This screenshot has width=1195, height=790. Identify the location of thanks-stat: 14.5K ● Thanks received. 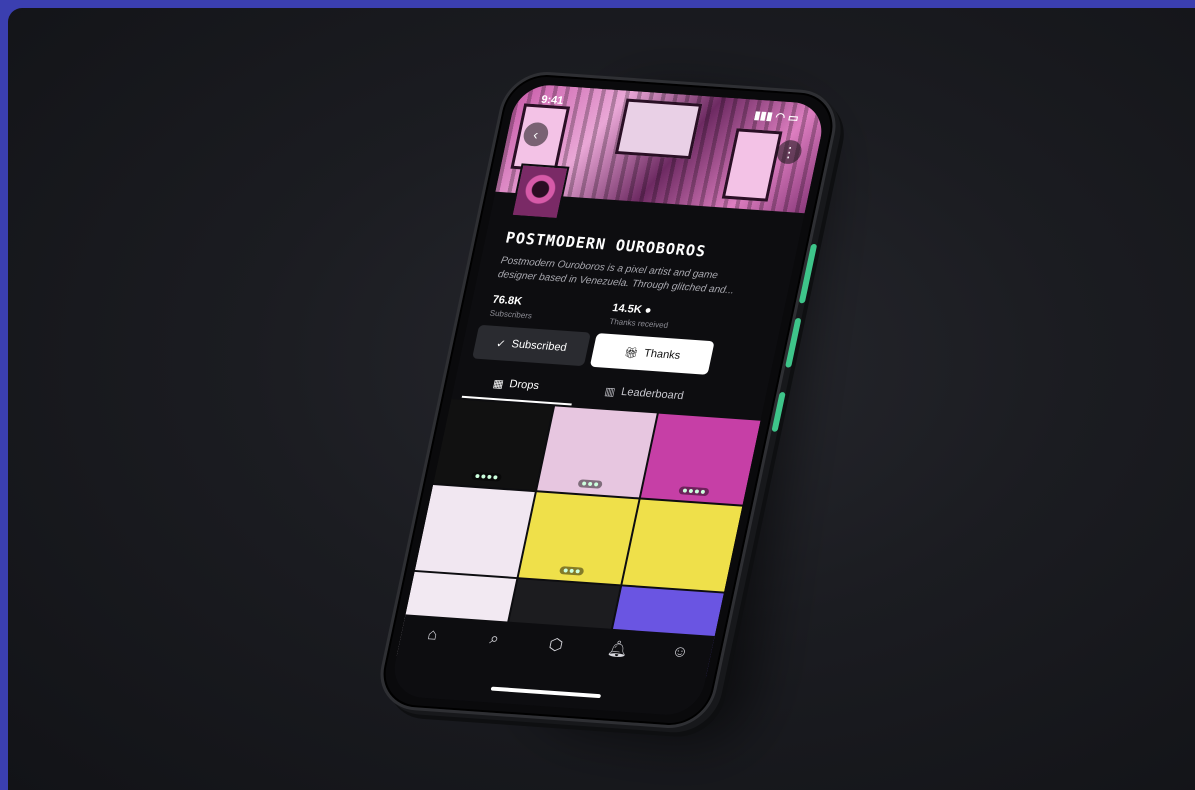
(641, 316).